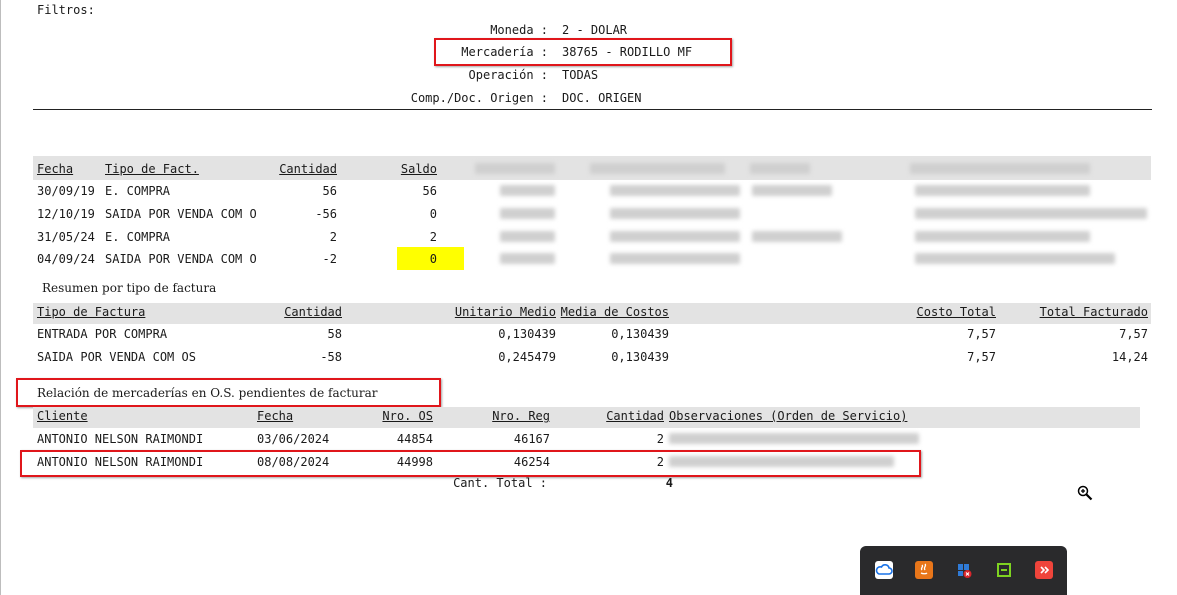 Image resolution: width=1177 pixels, height=595 pixels. What do you see at coordinates (414, 439) in the screenshot?
I see `relacion-row-os: 44854` at bounding box center [414, 439].